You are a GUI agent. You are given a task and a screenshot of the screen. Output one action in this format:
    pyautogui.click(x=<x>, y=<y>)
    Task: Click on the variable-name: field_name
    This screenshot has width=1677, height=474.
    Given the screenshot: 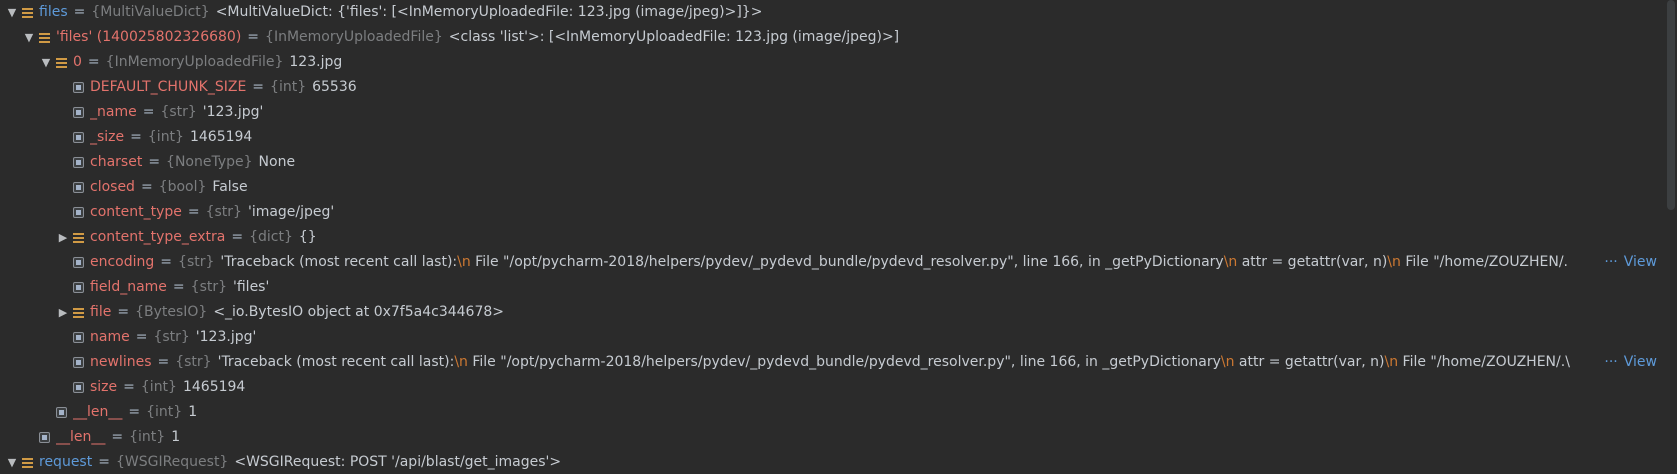 What is the action you would take?
    pyautogui.click(x=128, y=287)
    